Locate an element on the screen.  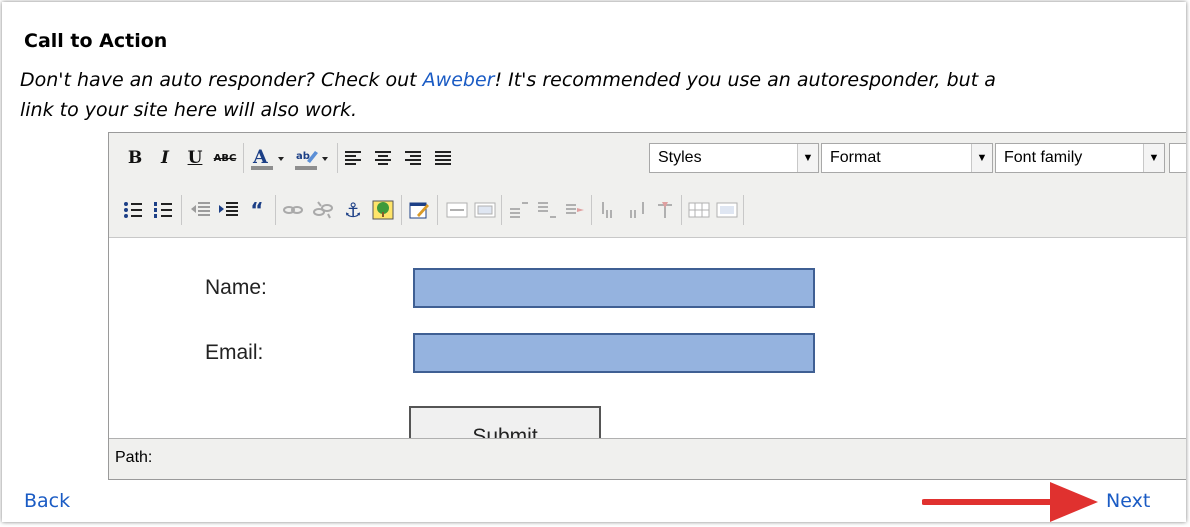
delete-row-icon is located at coordinates (575, 209).